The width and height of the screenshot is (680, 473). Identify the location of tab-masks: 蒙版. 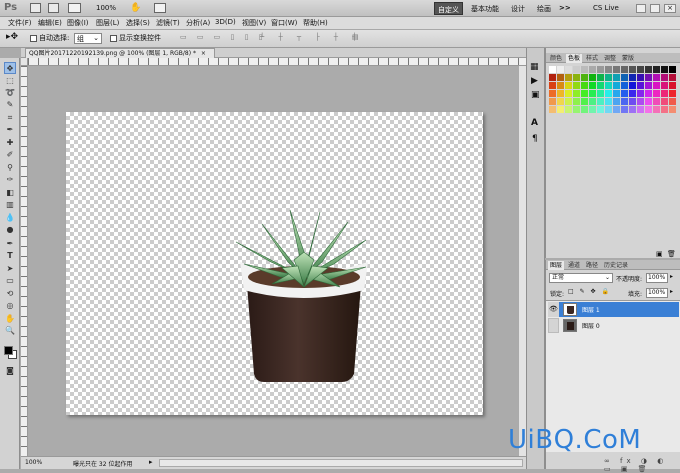
(628, 58).